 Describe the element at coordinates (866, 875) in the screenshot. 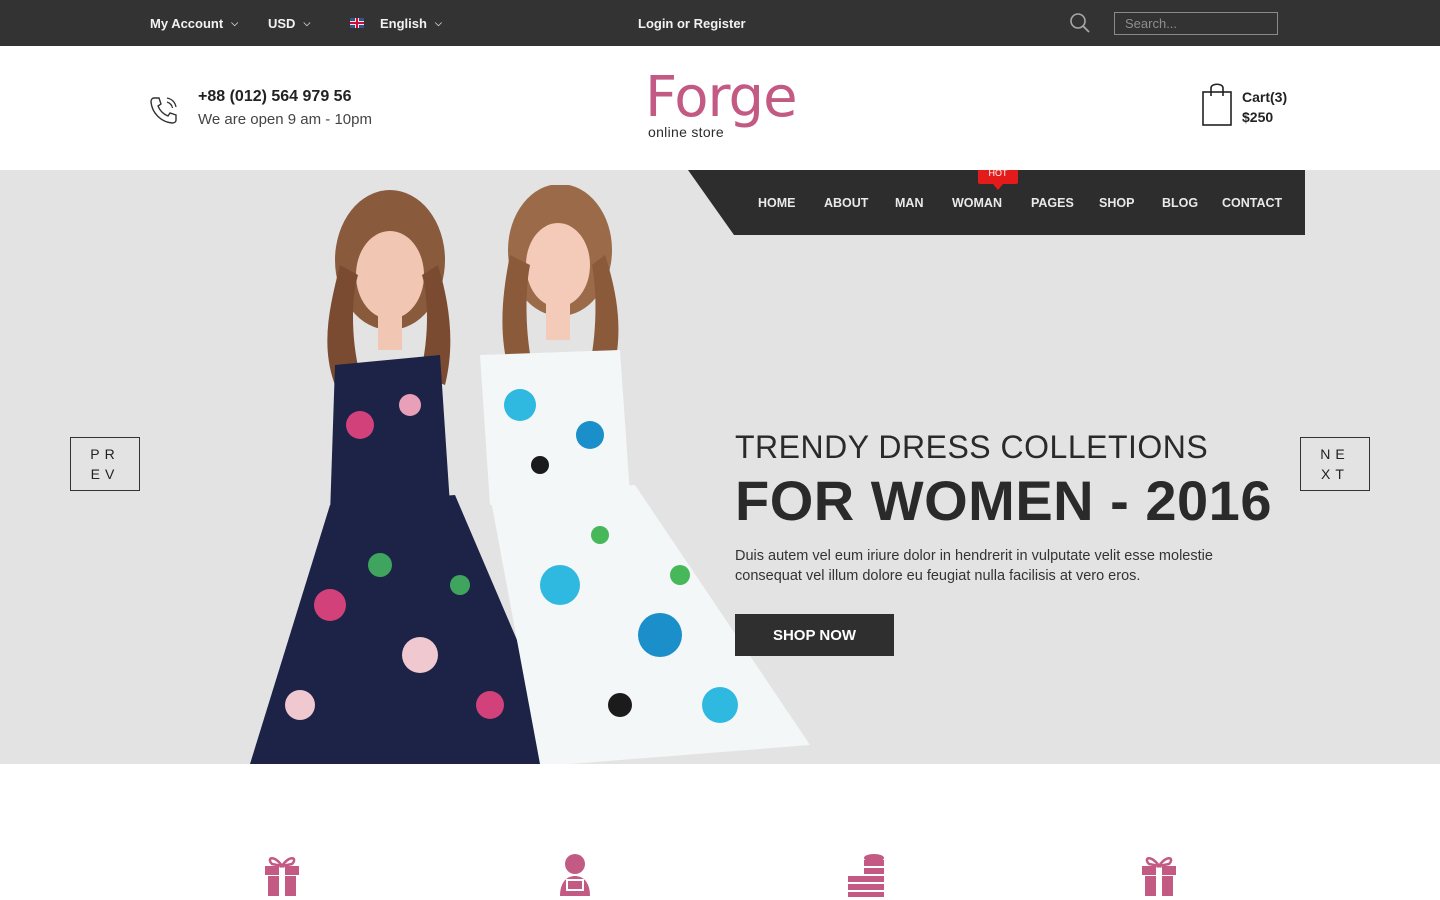

I see `coins-icon` at that location.